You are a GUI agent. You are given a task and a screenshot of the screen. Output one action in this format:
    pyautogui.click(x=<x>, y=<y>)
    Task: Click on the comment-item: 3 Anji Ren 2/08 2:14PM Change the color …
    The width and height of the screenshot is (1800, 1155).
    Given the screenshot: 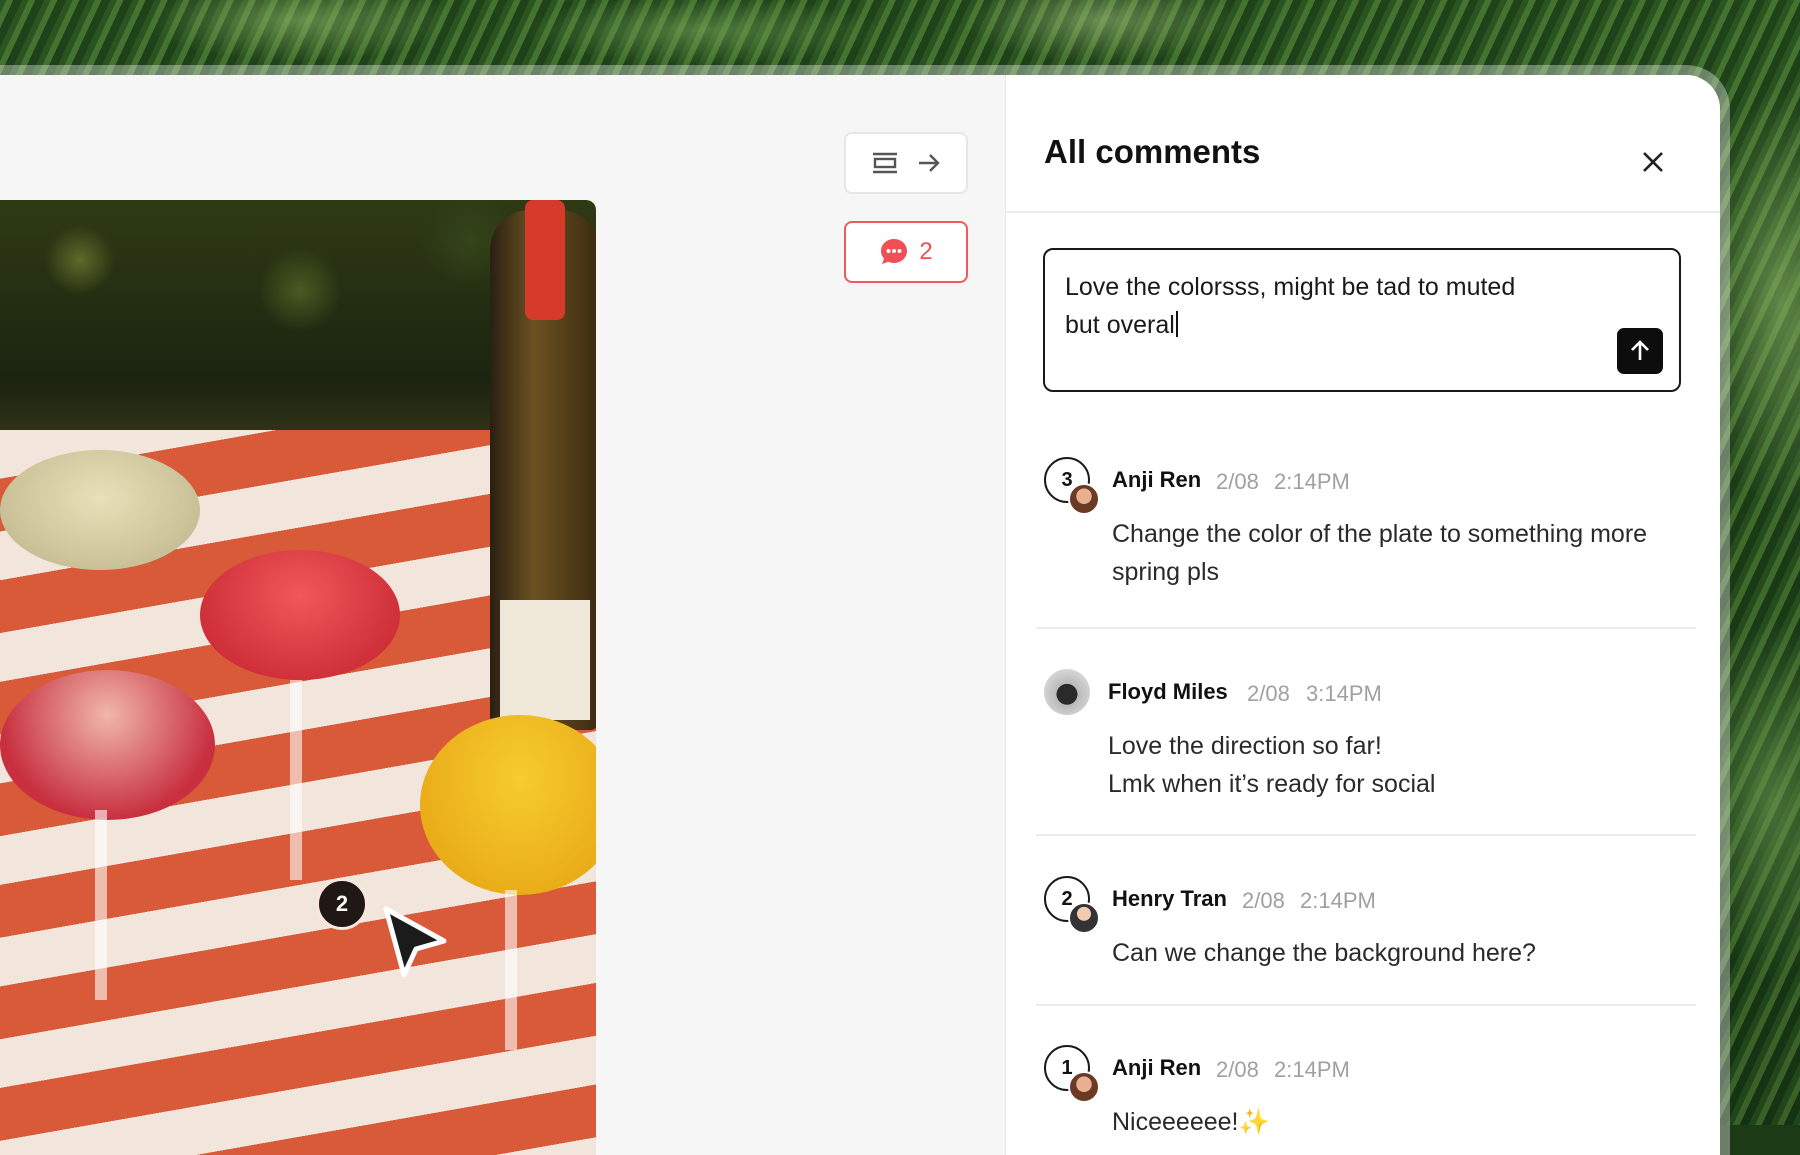 What is the action you would take?
    pyautogui.click(x=1369, y=521)
    